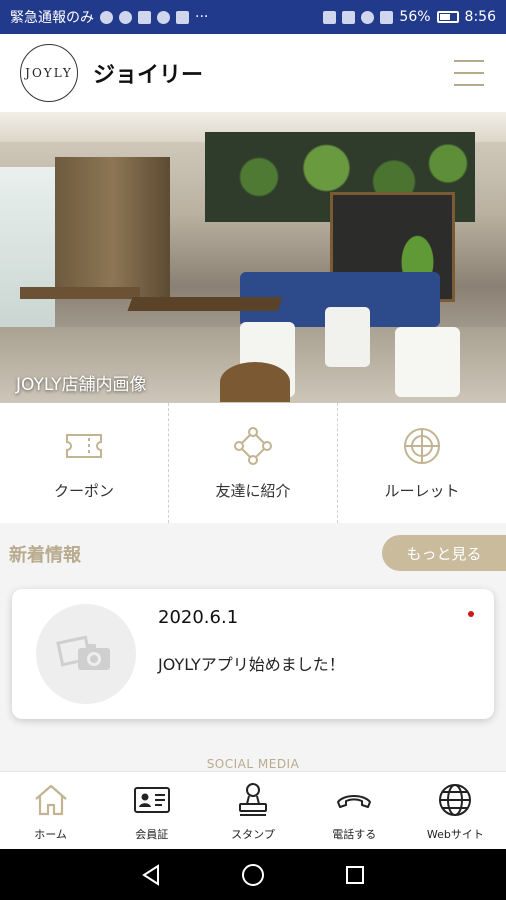  What do you see at coordinates (52, 18) in the screenshot?
I see `carrier-text: 緊急通報のみ` at bounding box center [52, 18].